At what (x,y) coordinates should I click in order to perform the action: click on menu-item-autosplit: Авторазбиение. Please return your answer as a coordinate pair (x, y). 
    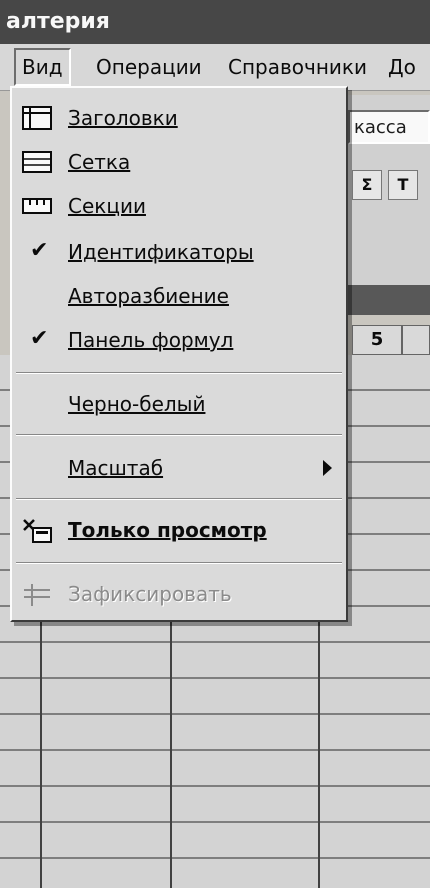
    Looking at the image, I should click on (179, 296).